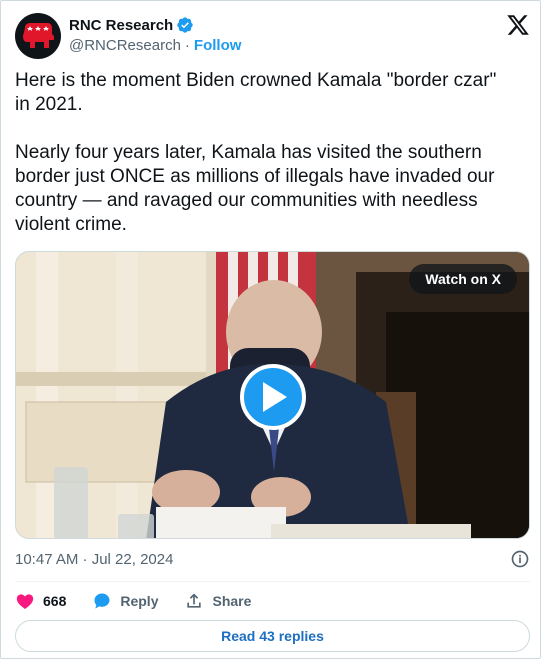 Image resolution: width=541 pixels, height=659 pixels. I want to click on avatar, so click(38, 36).